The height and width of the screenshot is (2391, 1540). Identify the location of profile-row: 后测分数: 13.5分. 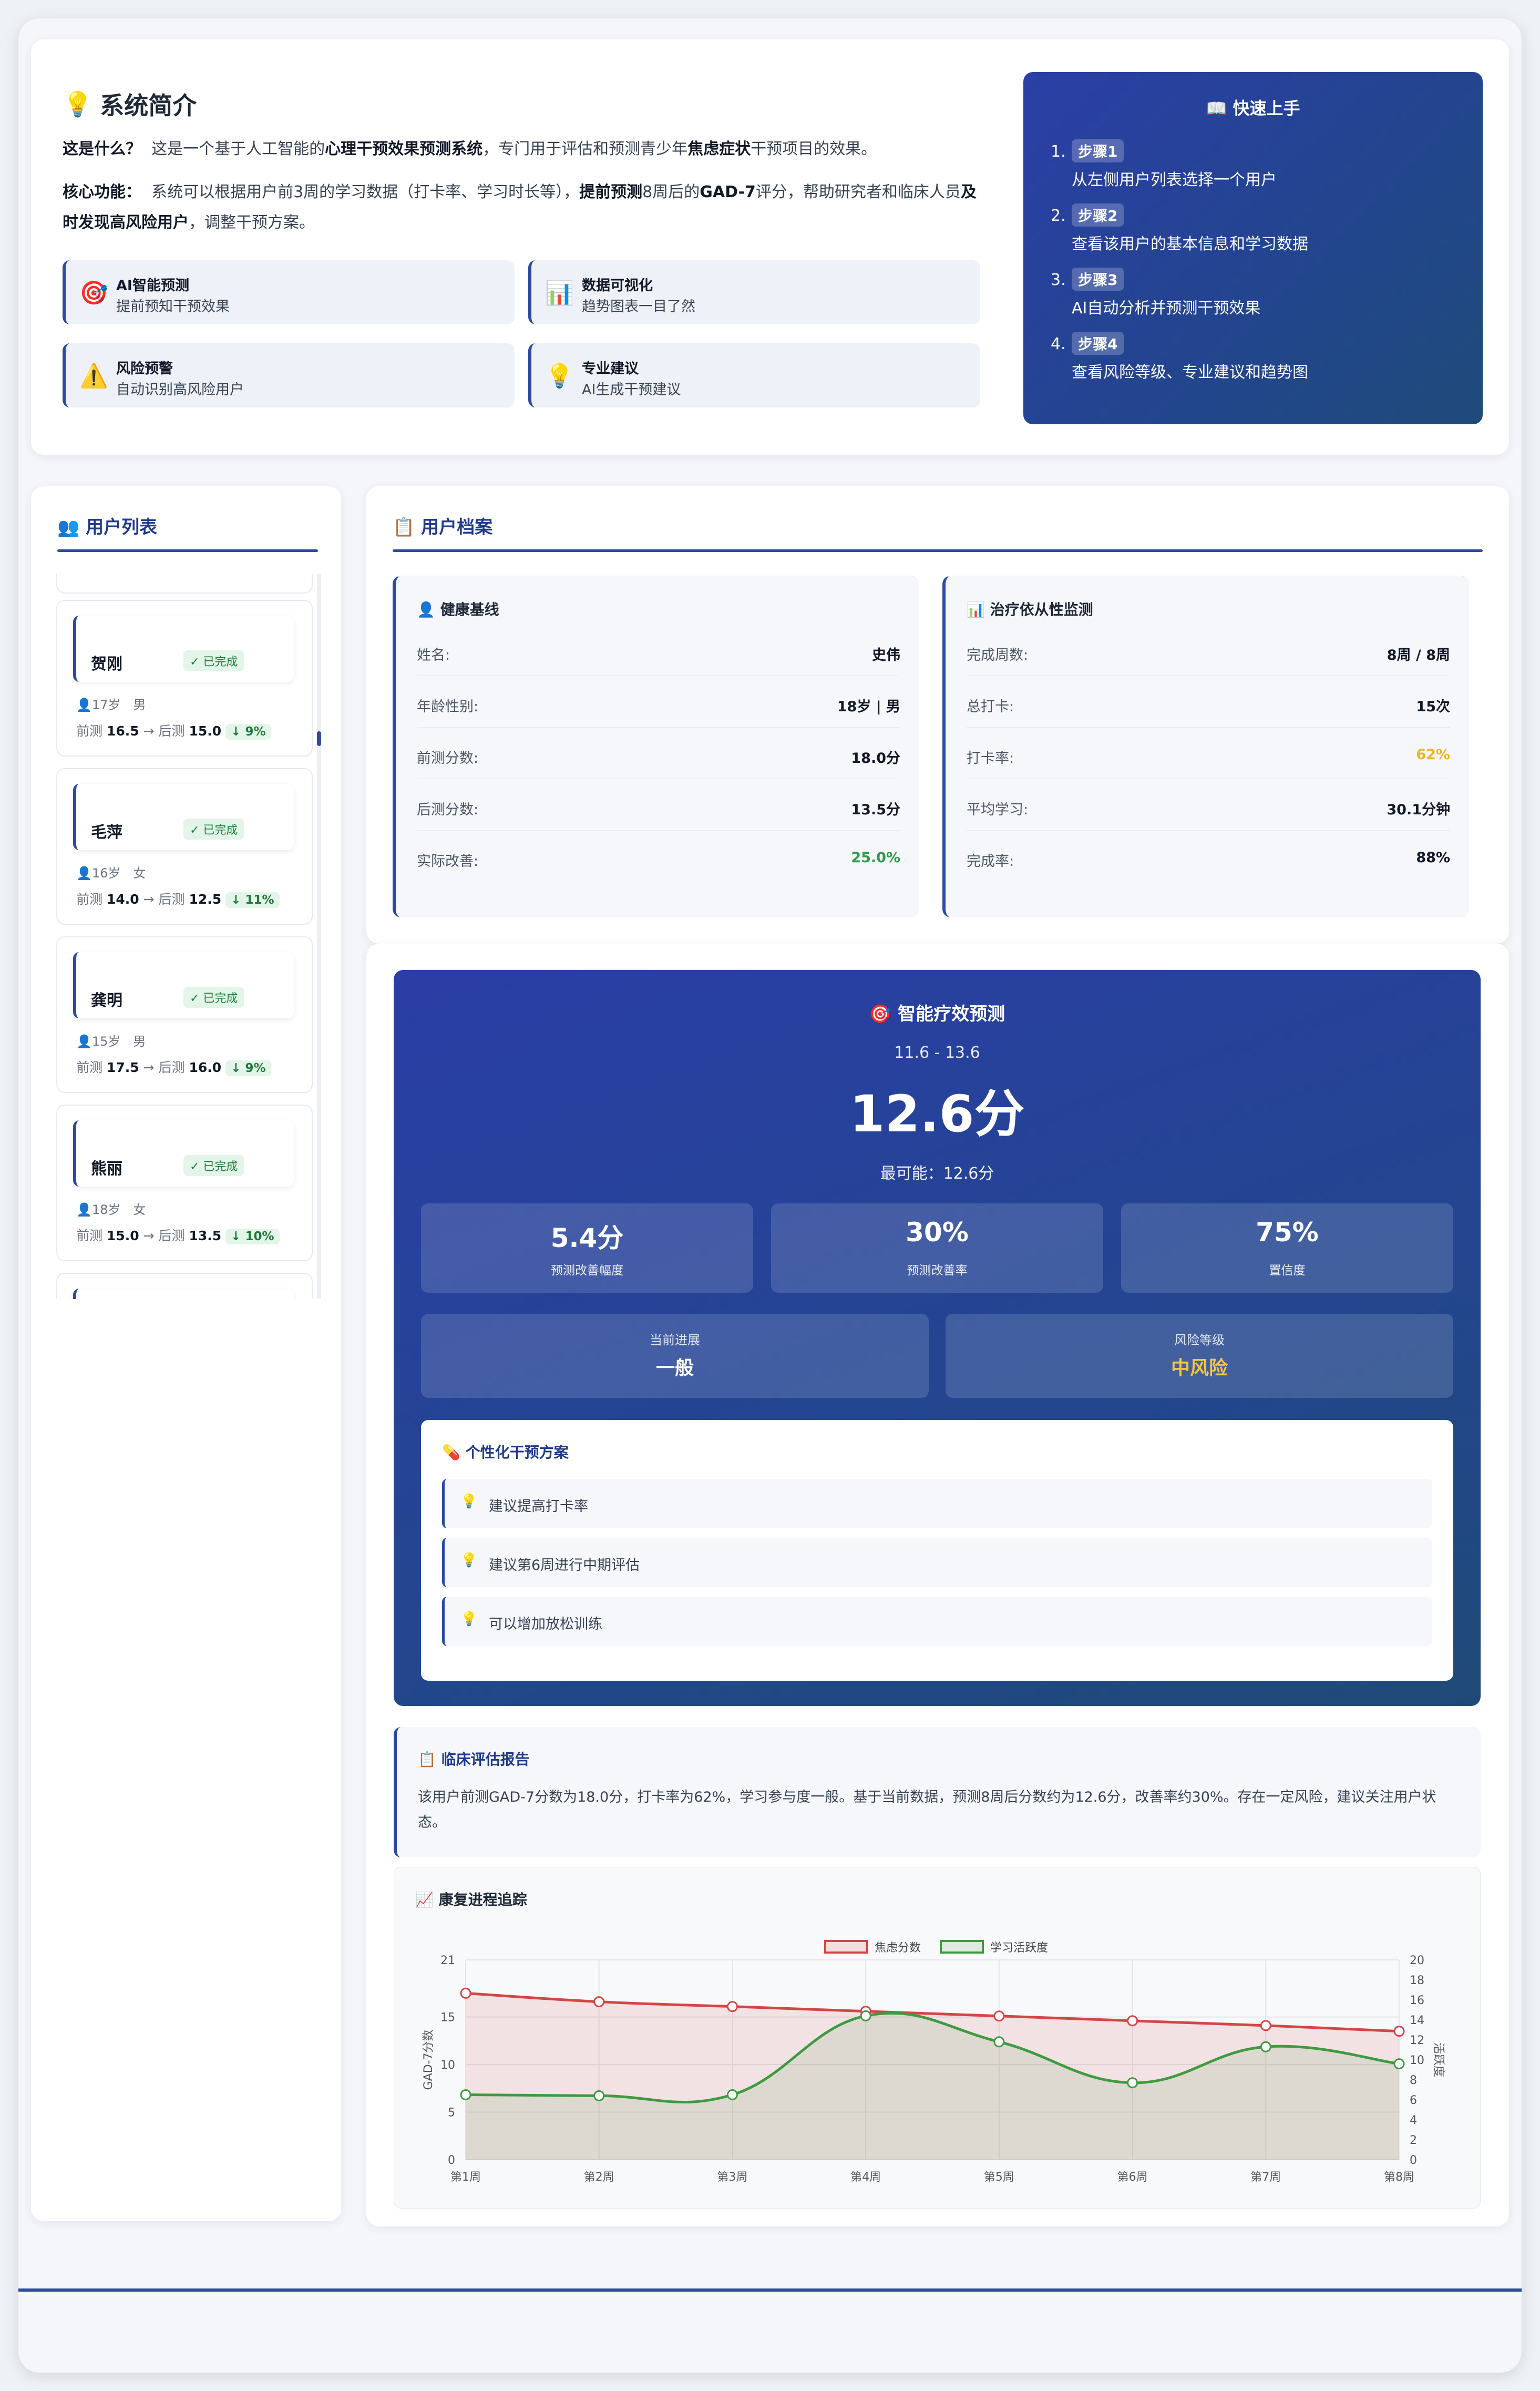
(658, 805).